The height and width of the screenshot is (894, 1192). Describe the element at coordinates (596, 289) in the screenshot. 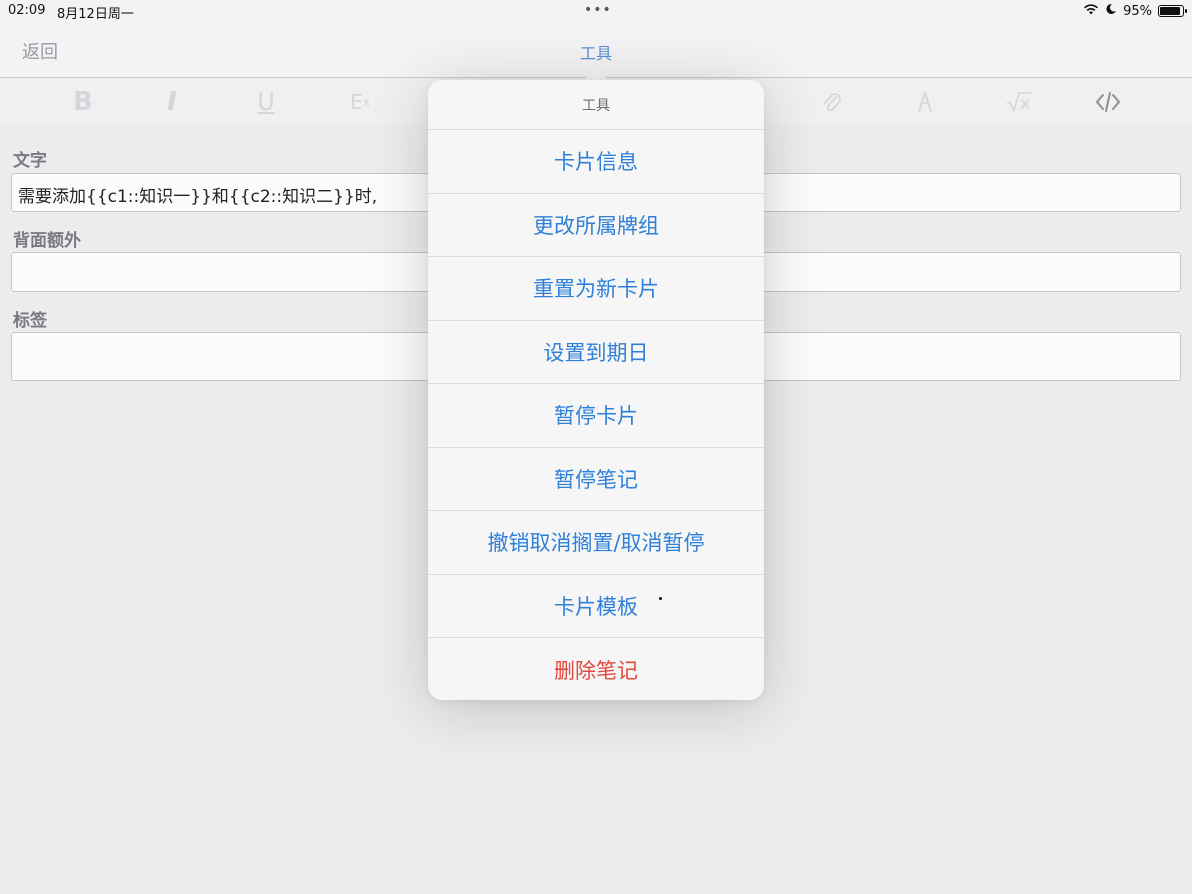

I see `popover-menu-item: 重置为新卡片` at that location.